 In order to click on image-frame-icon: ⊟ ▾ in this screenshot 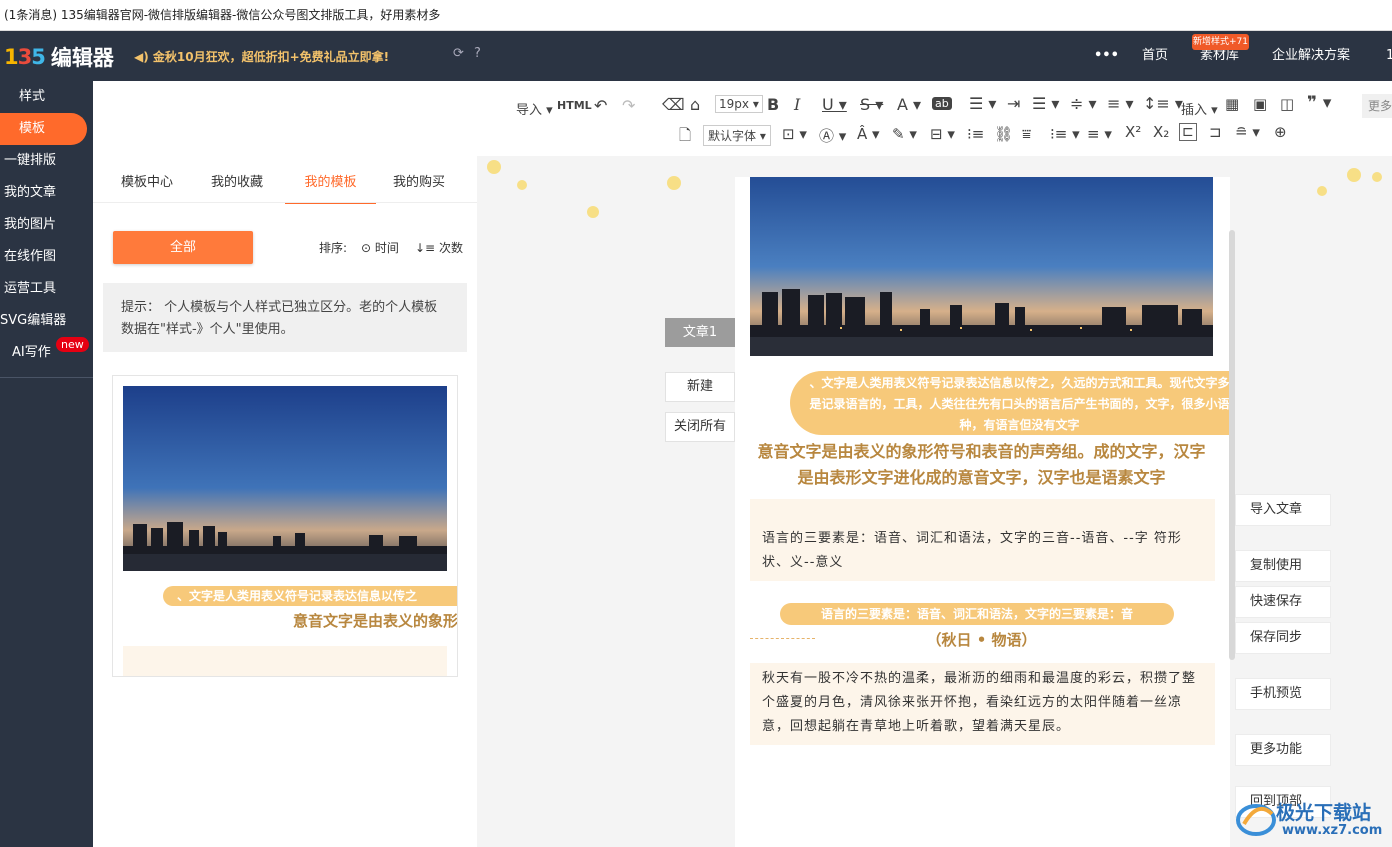, I will do `click(942, 134)`.